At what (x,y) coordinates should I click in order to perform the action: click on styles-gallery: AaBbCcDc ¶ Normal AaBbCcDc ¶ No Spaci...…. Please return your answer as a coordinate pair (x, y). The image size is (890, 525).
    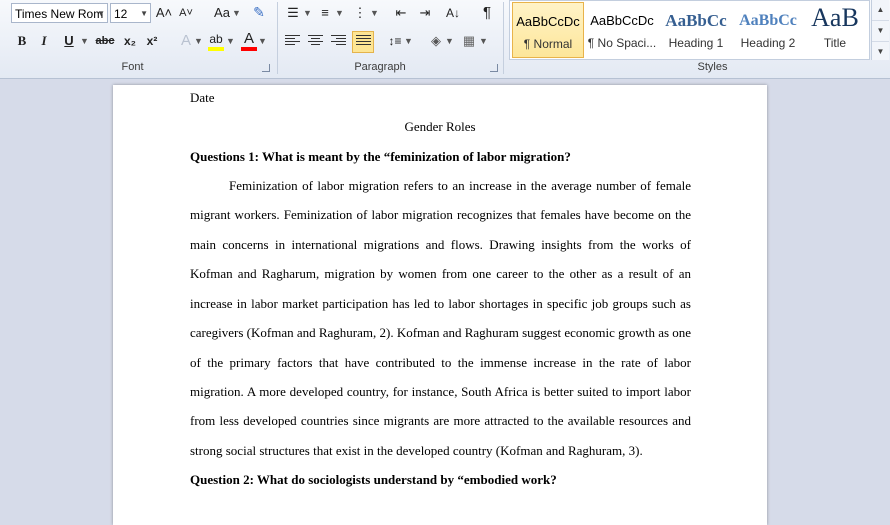
    Looking at the image, I should click on (689, 30).